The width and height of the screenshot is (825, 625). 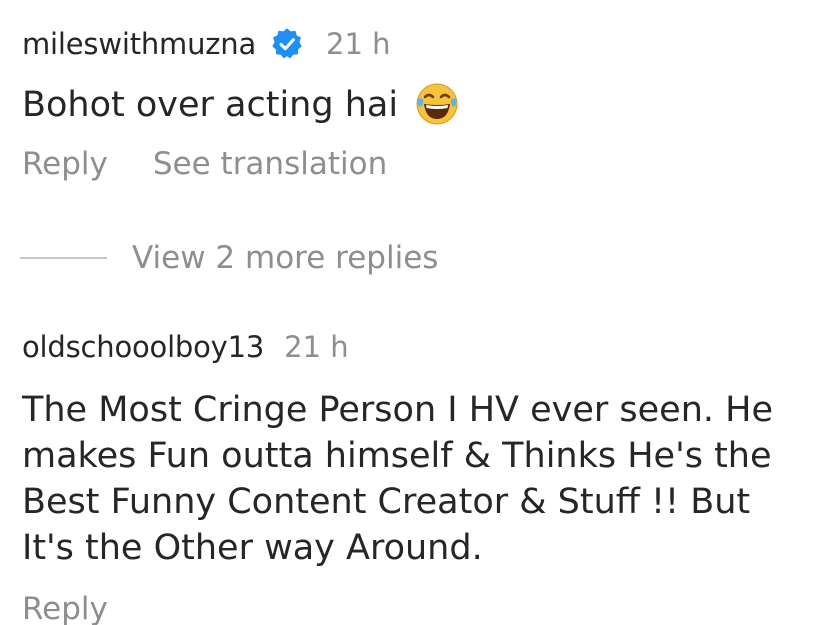 What do you see at coordinates (270, 164) in the screenshot?
I see `see-translation-button: See translation` at bounding box center [270, 164].